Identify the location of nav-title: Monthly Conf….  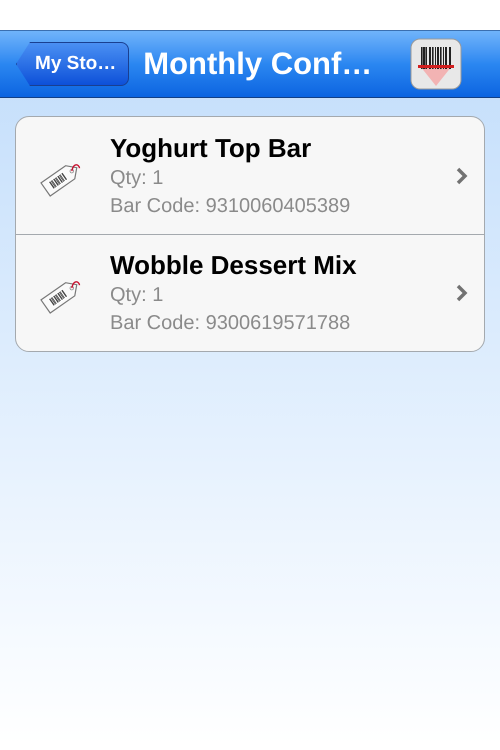
(257, 63).